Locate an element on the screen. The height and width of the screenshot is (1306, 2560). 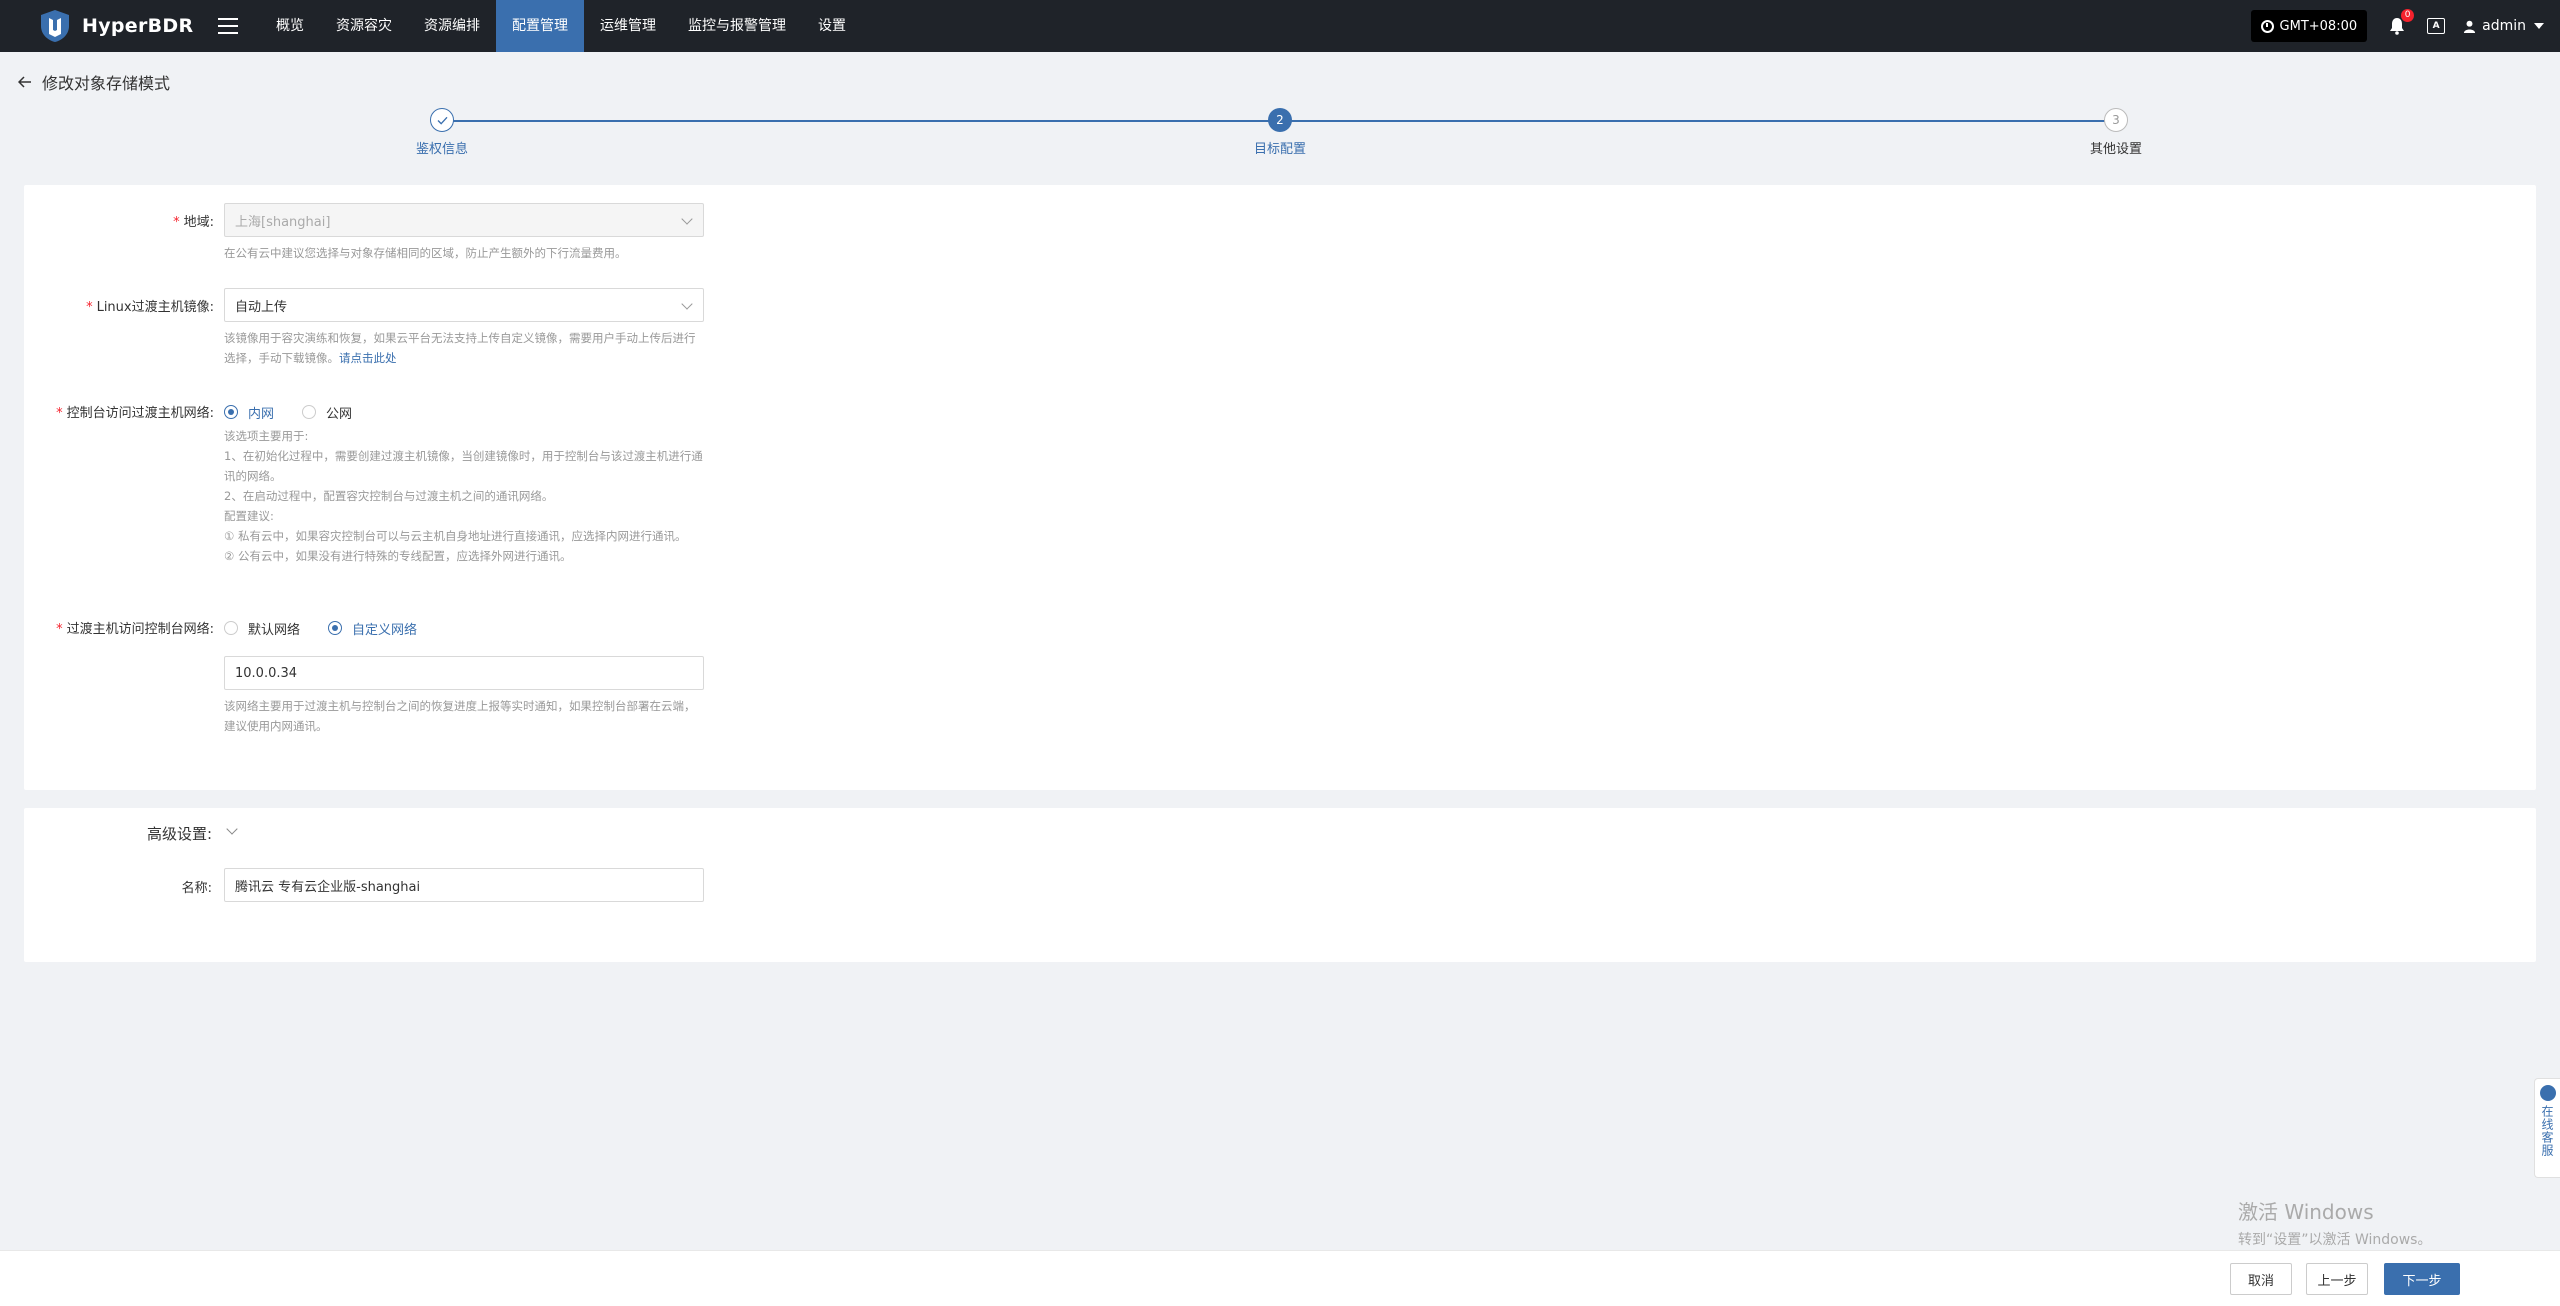
nav-item: 运维管理 is located at coordinates (628, 26).